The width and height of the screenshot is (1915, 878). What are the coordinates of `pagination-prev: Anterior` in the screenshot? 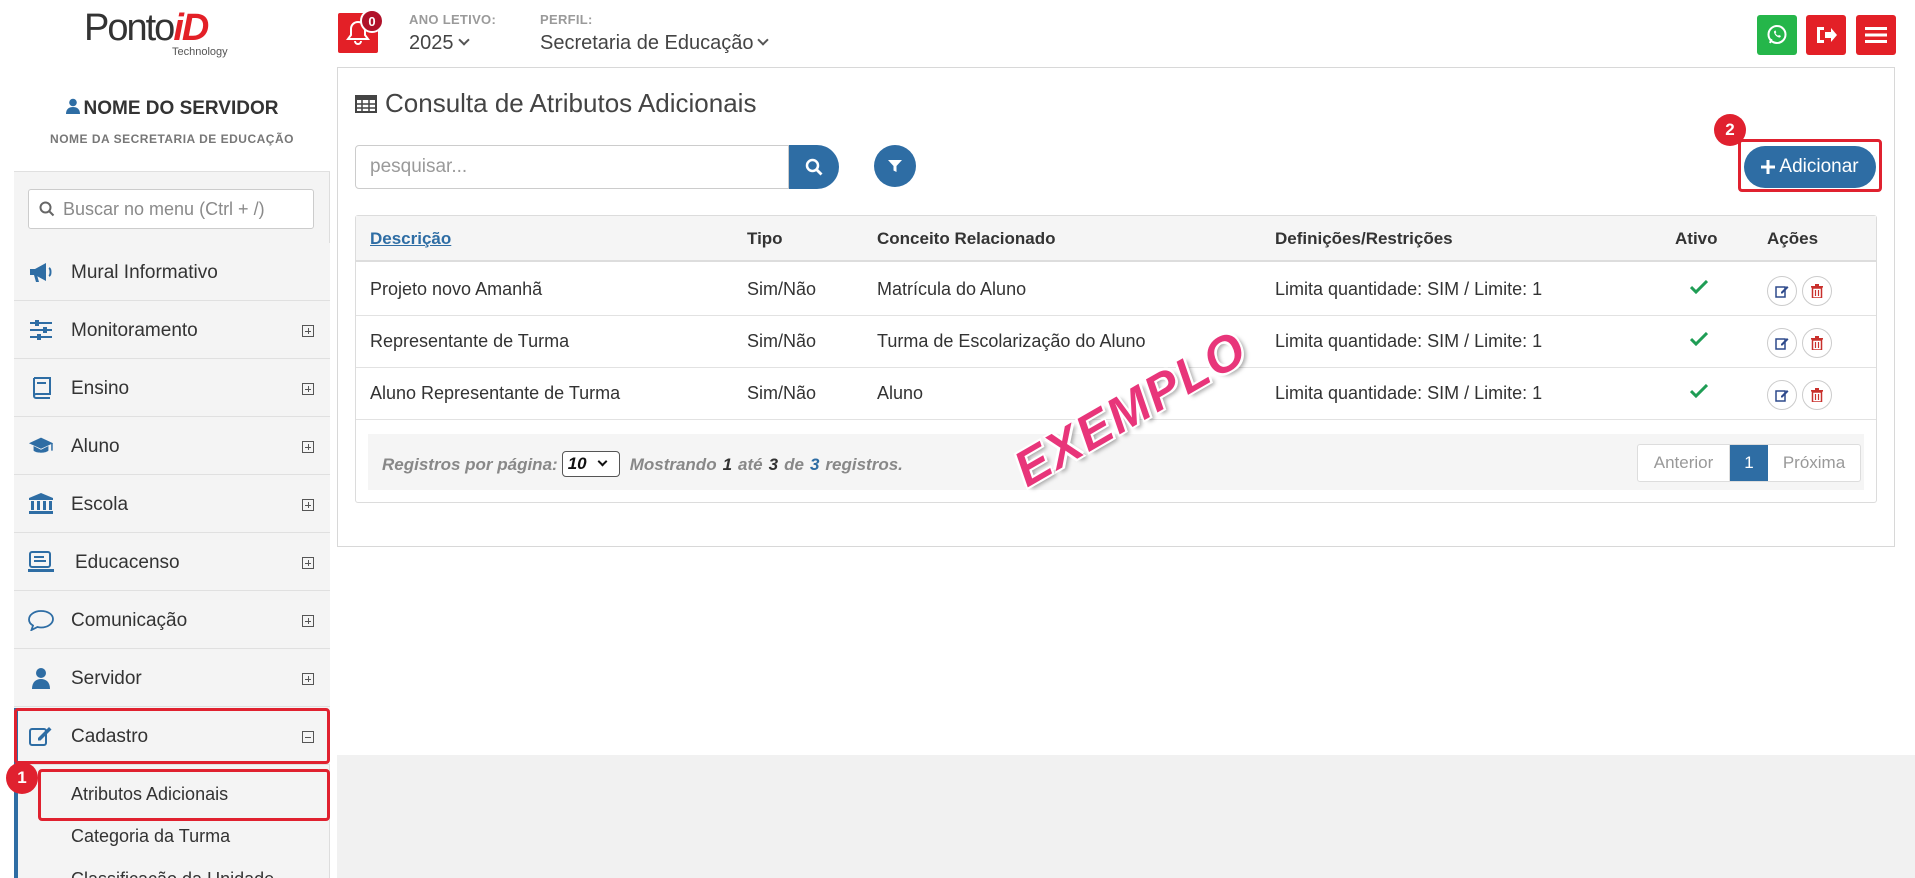 It's located at (1684, 463).